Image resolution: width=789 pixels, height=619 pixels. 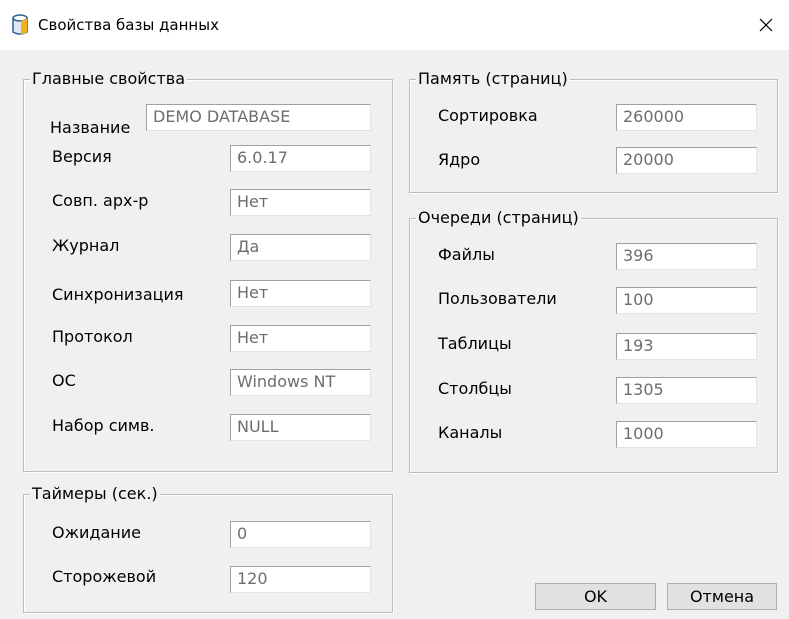 What do you see at coordinates (300, 247) in the screenshot?
I see `journal-field: Да` at bounding box center [300, 247].